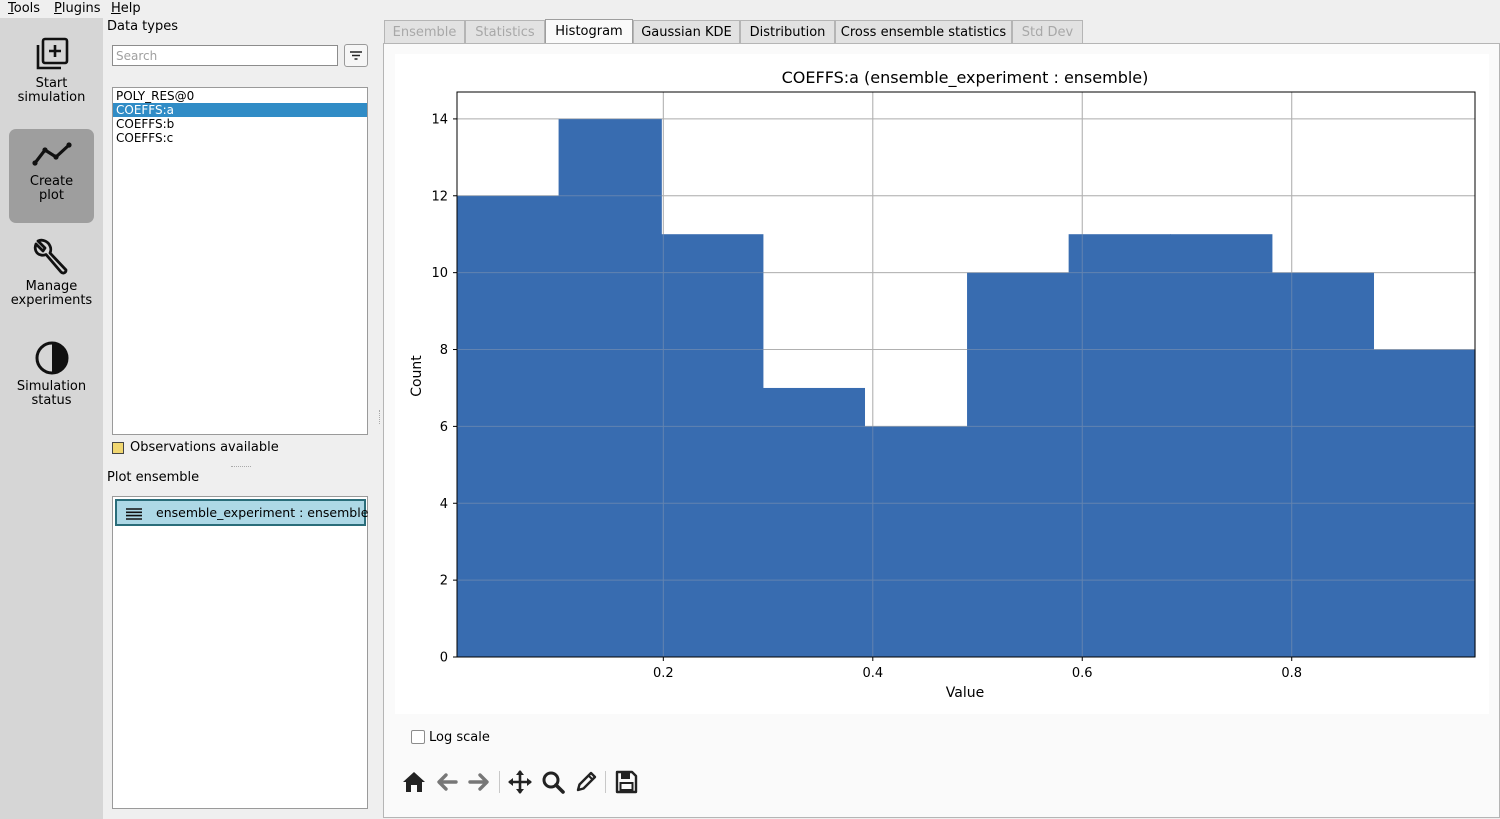 This screenshot has width=1500, height=819. I want to click on simulation-status-label-1: Simulation, so click(51, 386).